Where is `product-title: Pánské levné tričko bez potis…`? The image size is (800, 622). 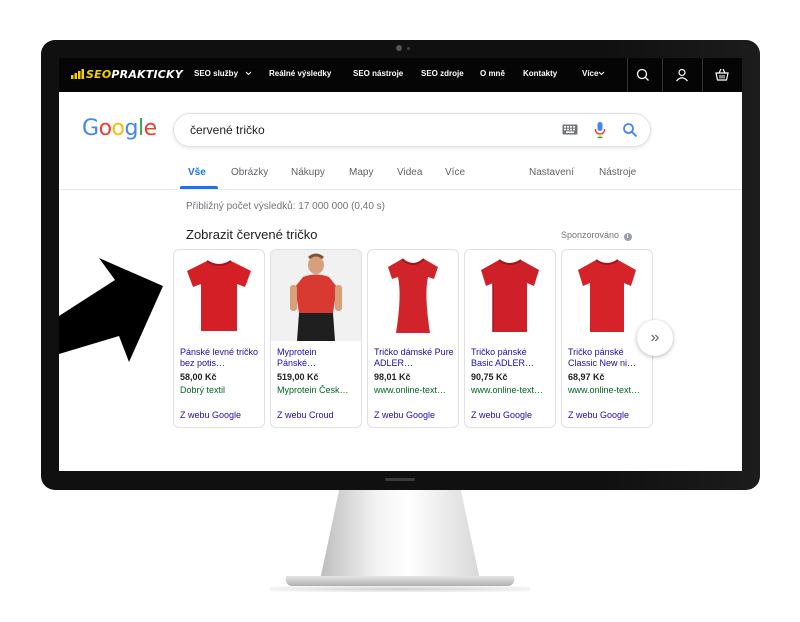
product-title: Pánské levné tričko bez potis… is located at coordinates (220, 358).